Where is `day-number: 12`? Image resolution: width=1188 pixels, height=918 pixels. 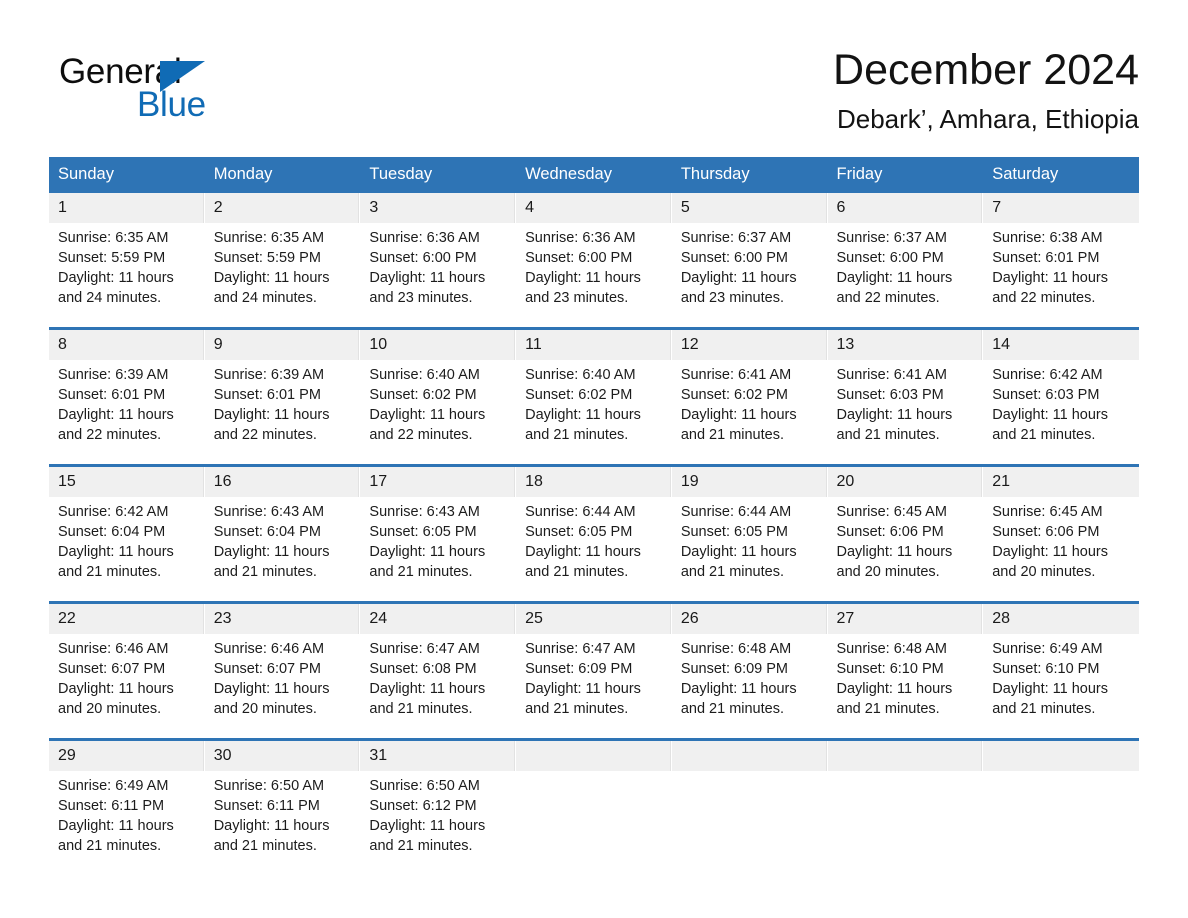 day-number: 12 is located at coordinates (749, 345).